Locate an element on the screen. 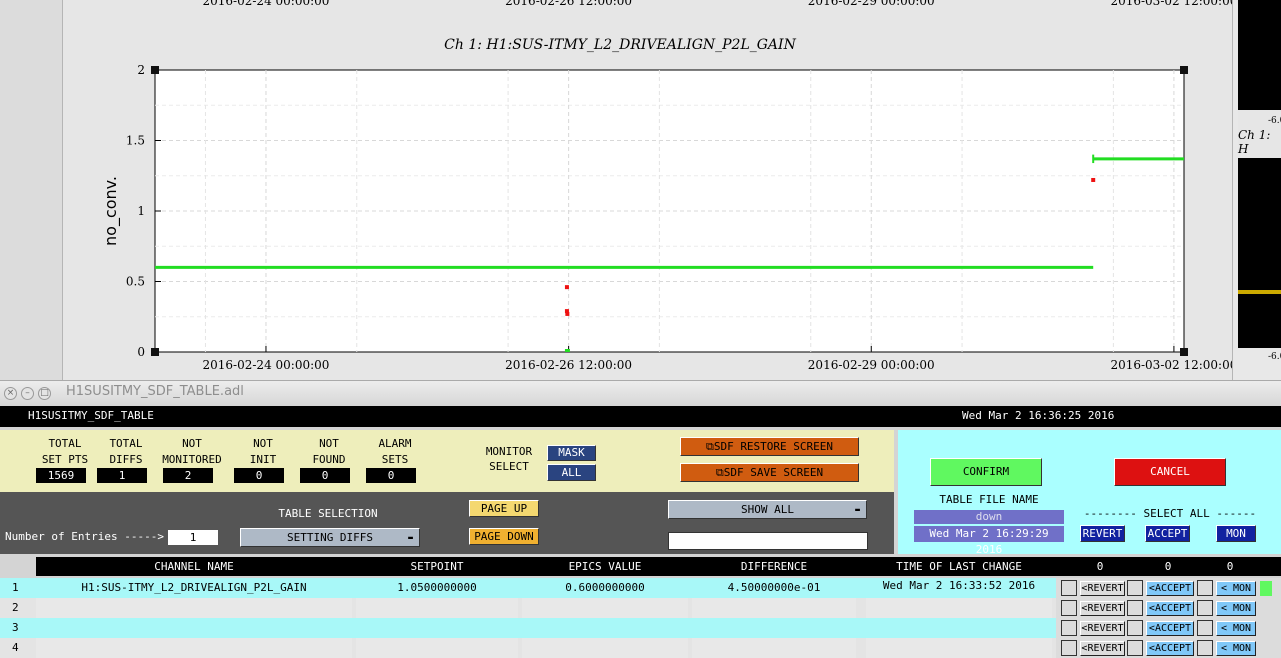 The height and width of the screenshot is (658, 1281). column-header-epics-value: EPICS VALUE is located at coordinates (605, 566).